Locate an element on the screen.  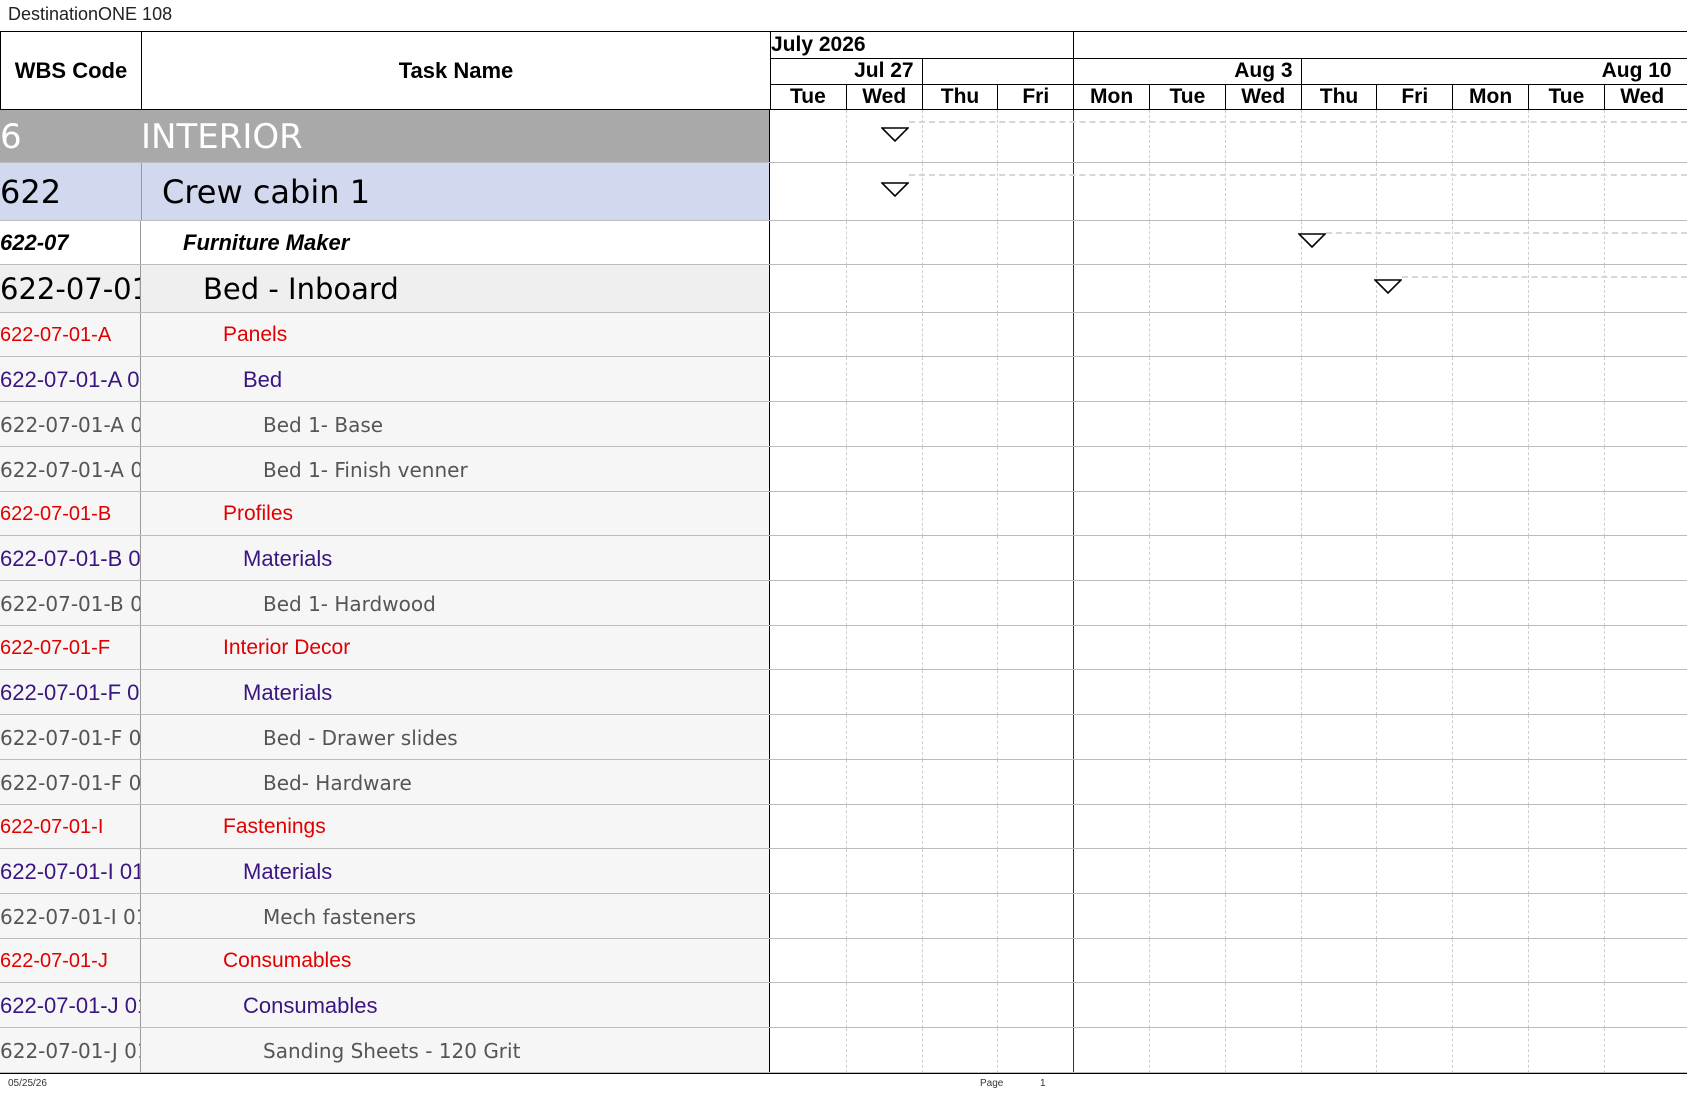
task-row: 622-07-01-A 01 Bed is located at coordinates (843, 379).